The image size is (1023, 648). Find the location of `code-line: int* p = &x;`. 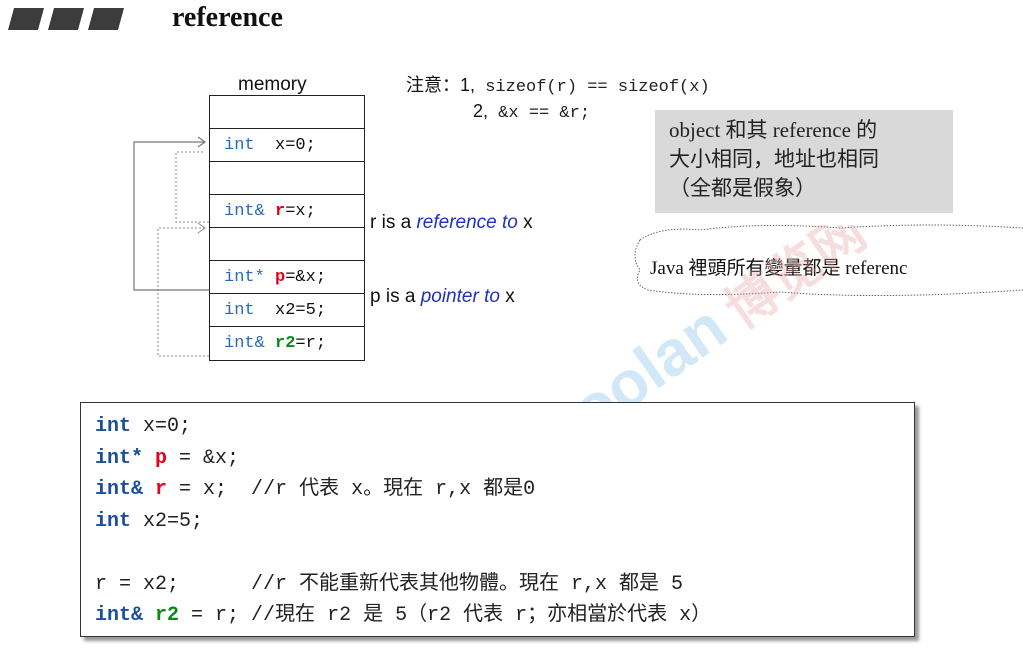

code-line: int* p = &x; is located at coordinates (167, 458).